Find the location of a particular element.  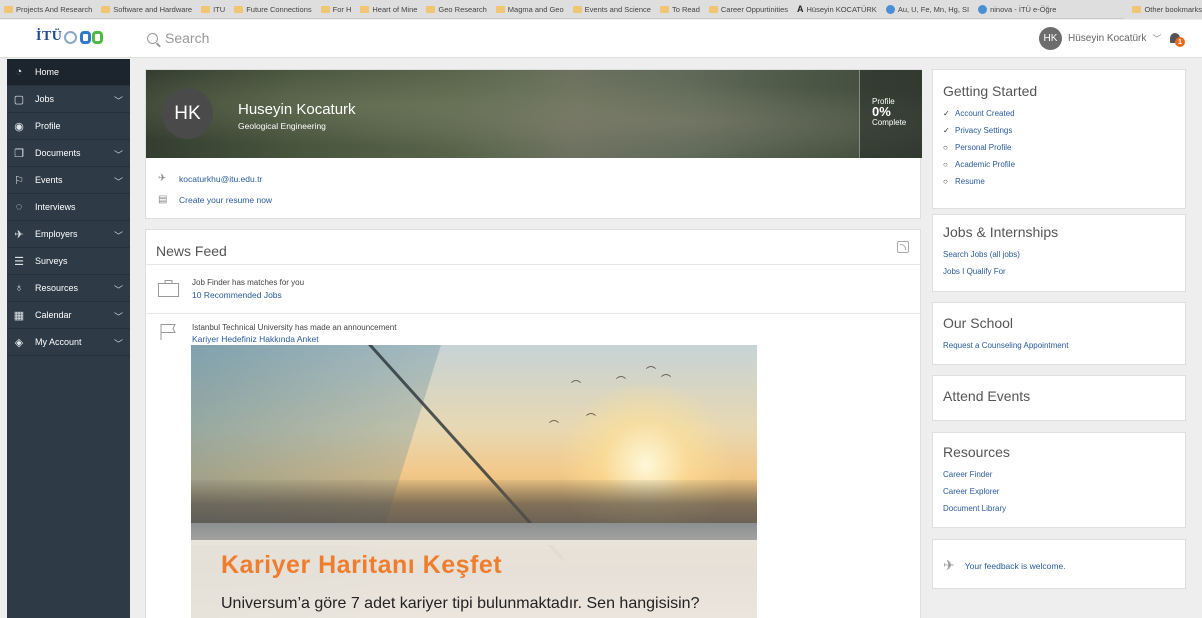

getting-started-label: Privacy Settings is located at coordinates (984, 130).